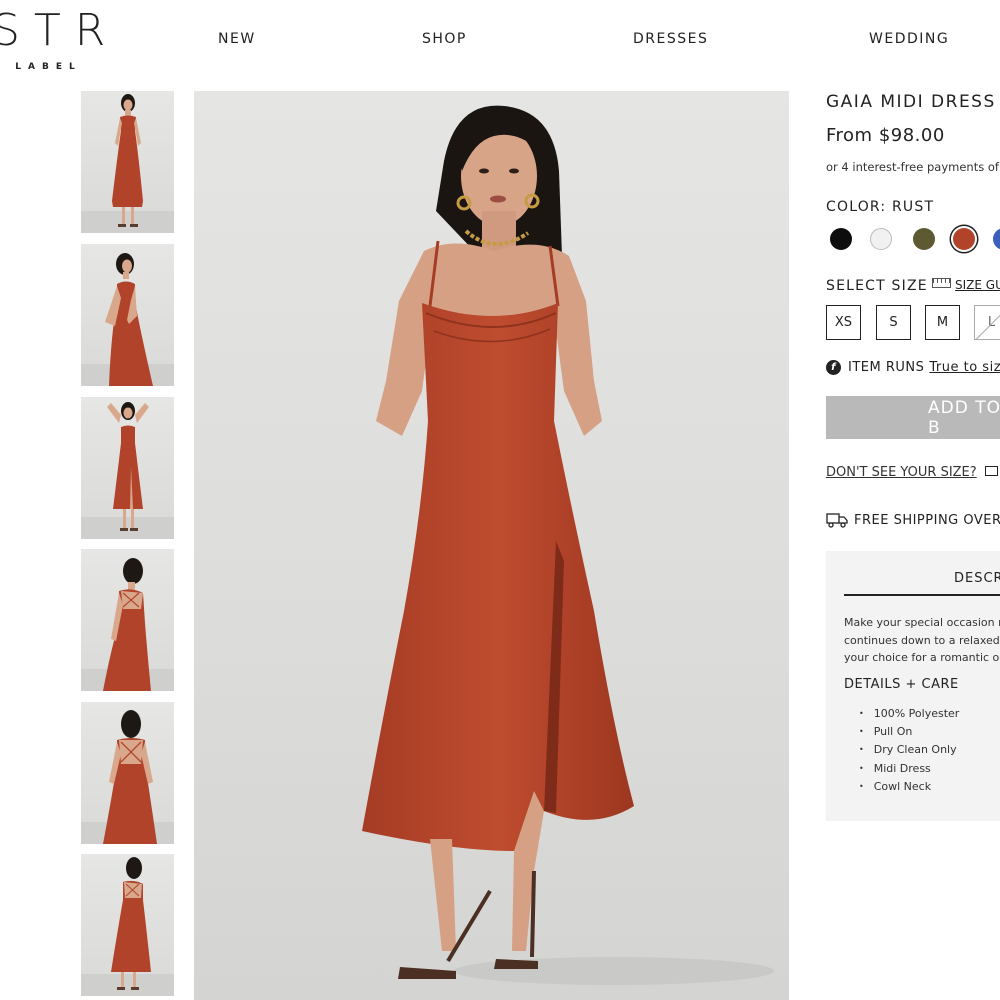 The width and height of the screenshot is (1000, 1000). I want to click on size-button-l: L, so click(987, 322).